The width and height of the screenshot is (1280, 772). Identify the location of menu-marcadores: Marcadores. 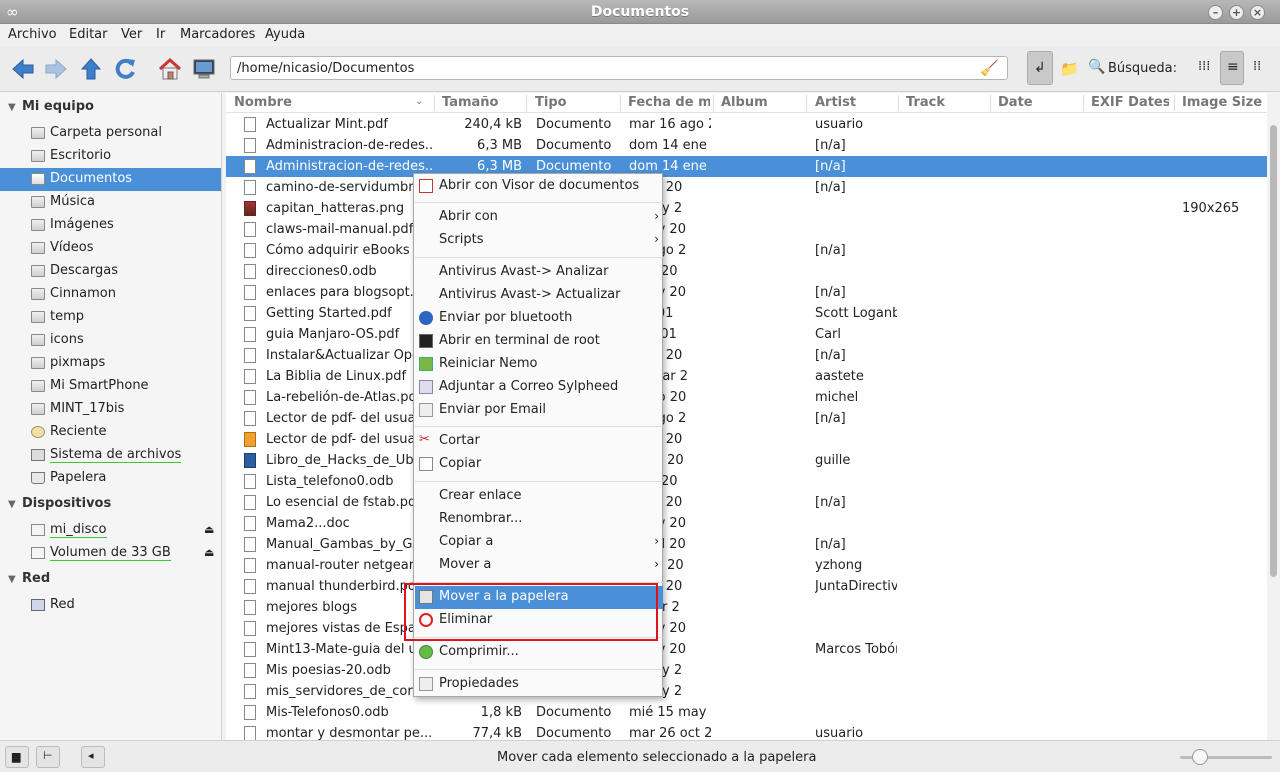
(217, 34).